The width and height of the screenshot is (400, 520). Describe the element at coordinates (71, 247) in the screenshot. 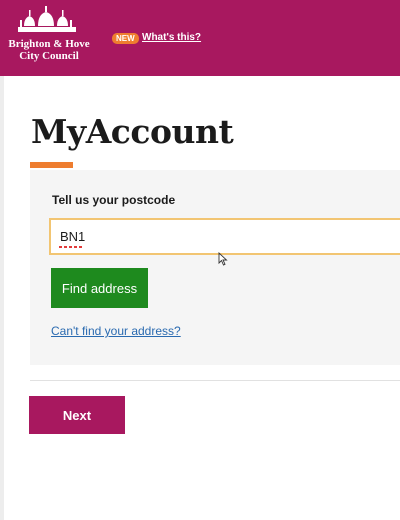

I see `spellcheck-underline` at that location.